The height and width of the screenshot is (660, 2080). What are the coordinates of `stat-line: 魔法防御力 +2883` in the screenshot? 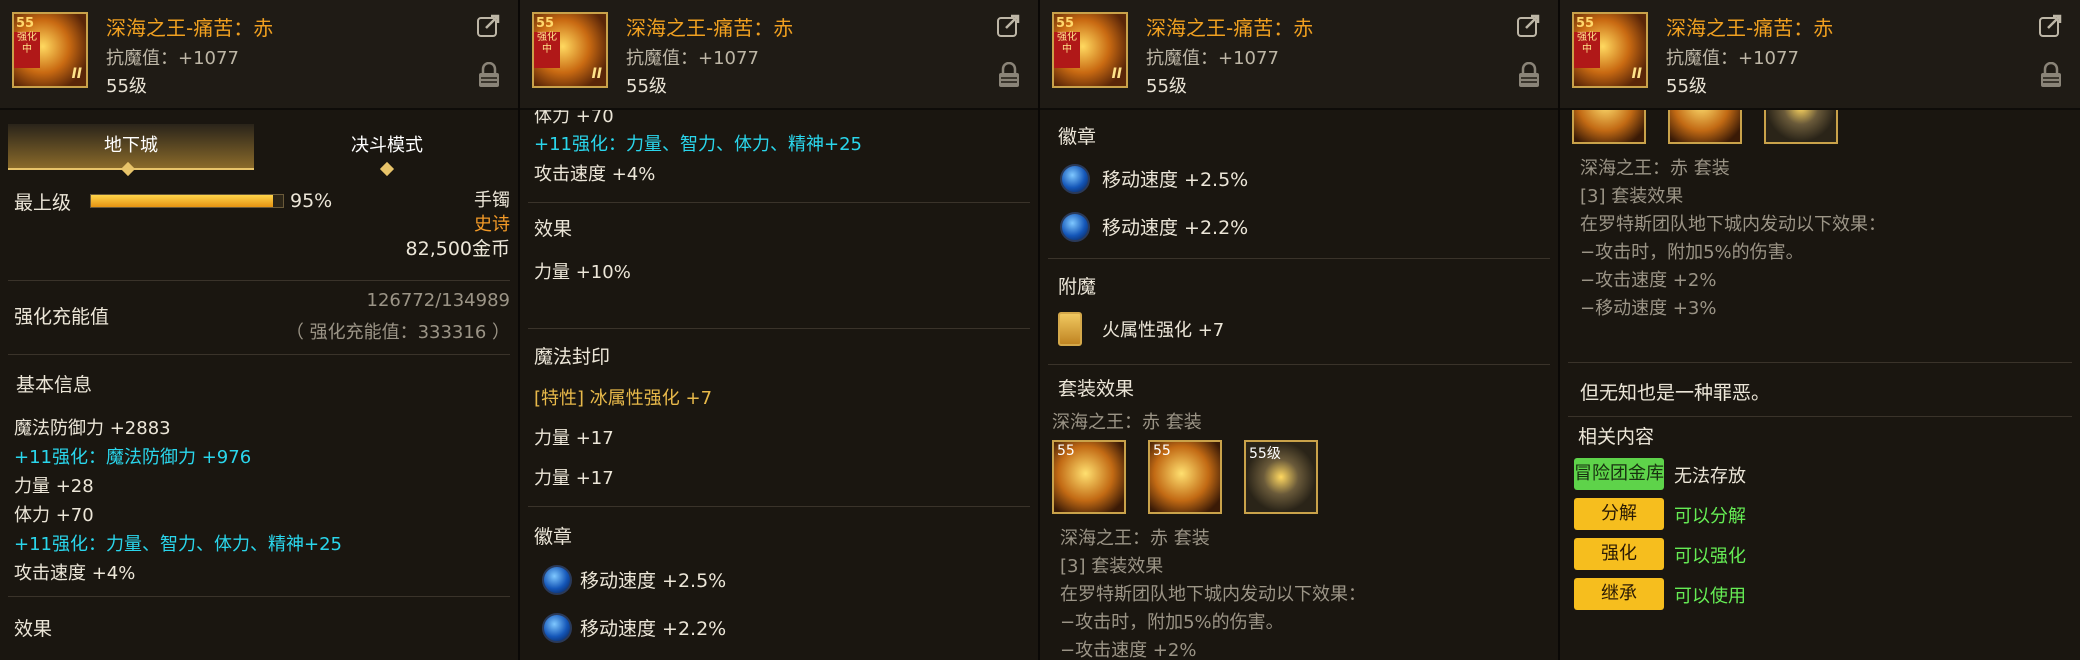 It's located at (92, 428).